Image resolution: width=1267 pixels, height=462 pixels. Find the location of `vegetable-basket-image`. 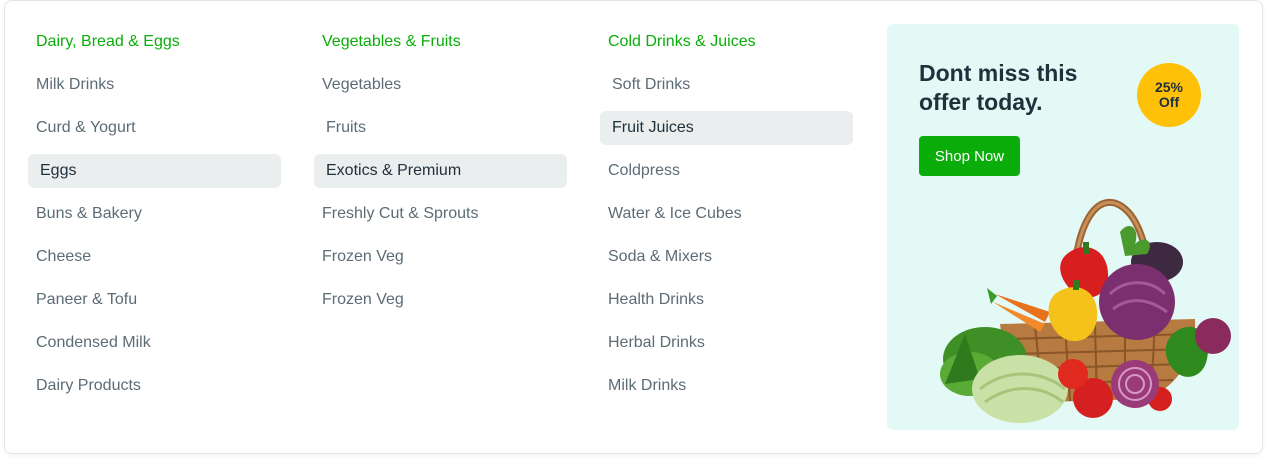

vegetable-basket-image is located at coordinates (1085, 310).